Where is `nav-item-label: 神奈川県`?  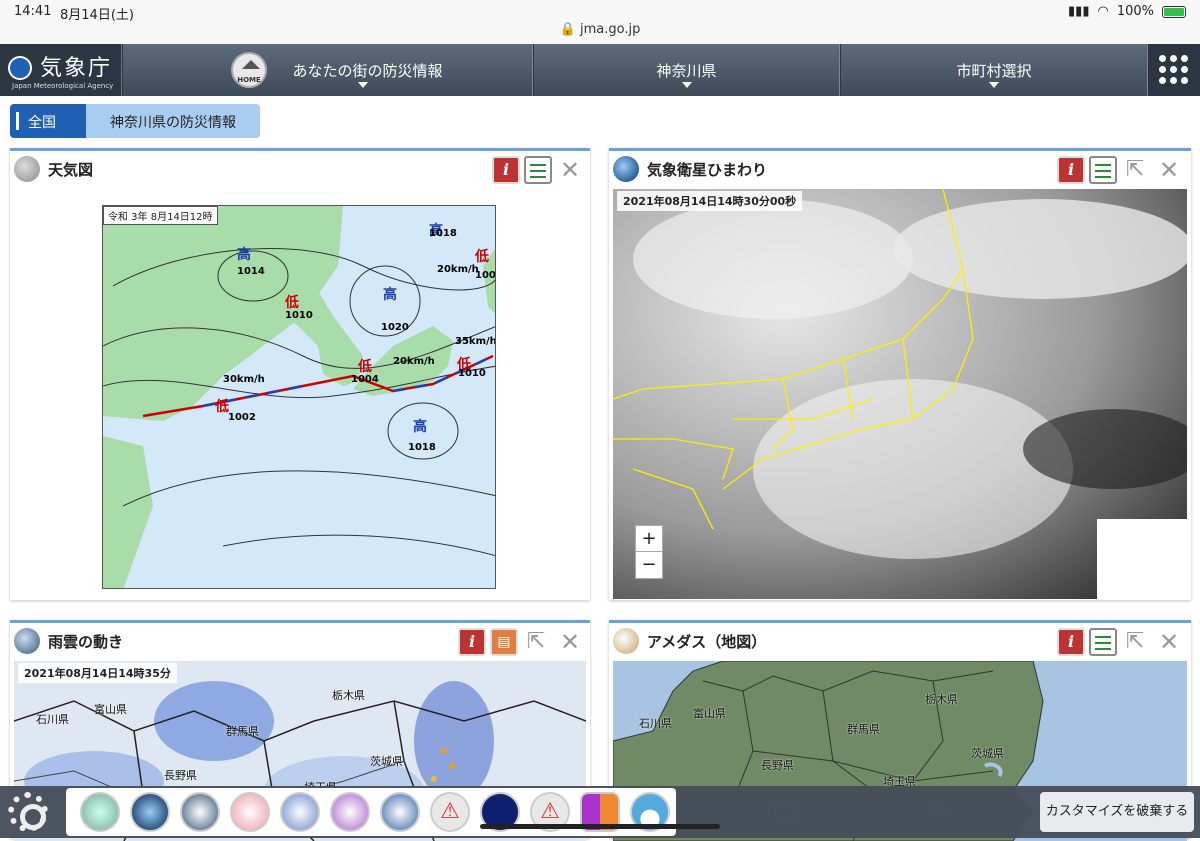
nav-item-label: 神奈川県 is located at coordinates (686, 71).